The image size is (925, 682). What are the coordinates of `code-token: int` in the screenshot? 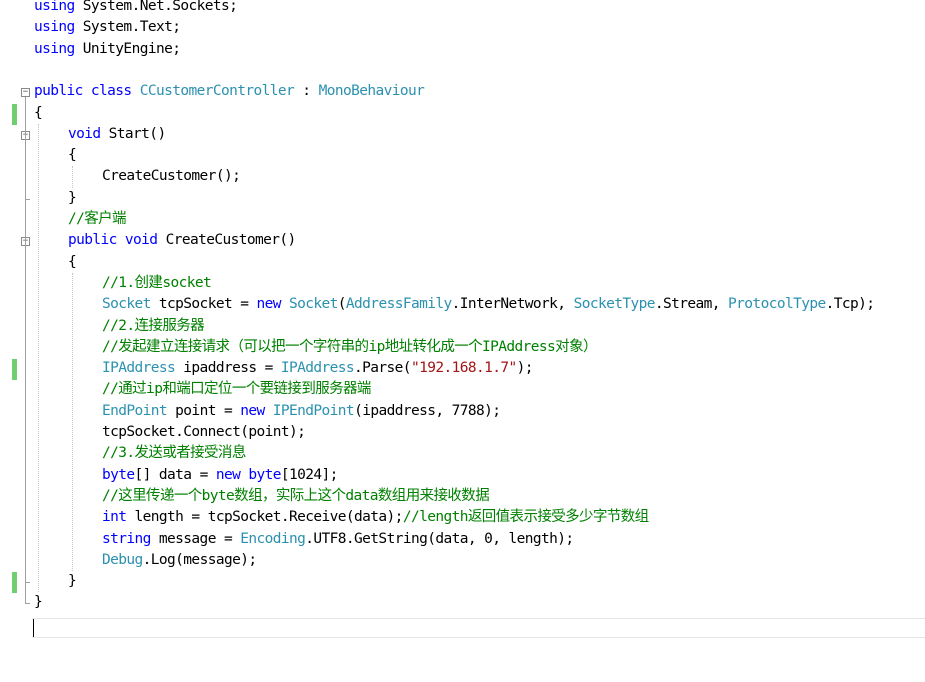 It's located at (114, 517).